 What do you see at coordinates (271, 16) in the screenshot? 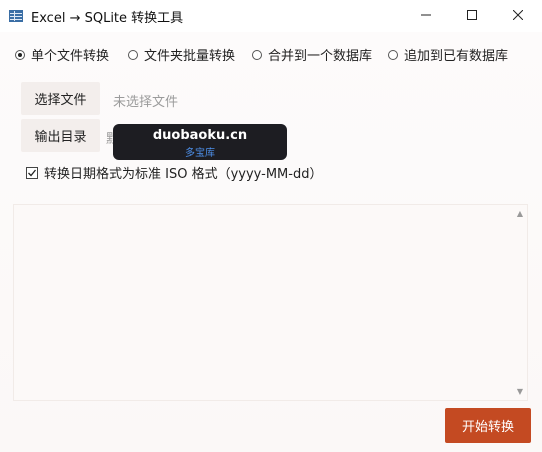
I see `title-bar: Excel → SQLite 转换工具` at bounding box center [271, 16].